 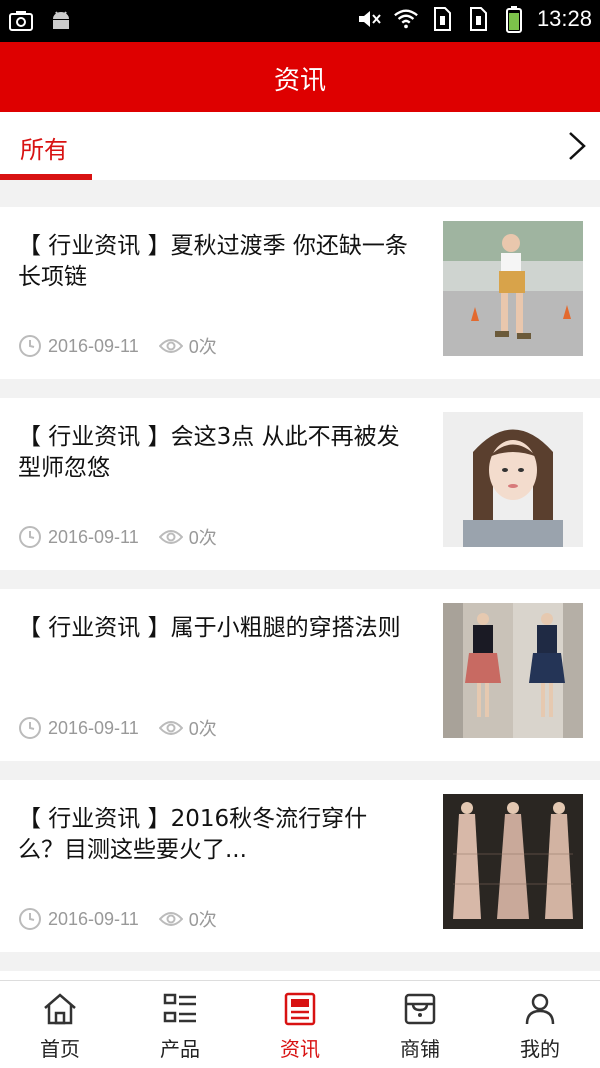 What do you see at coordinates (420, 1049) in the screenshot?
I see `nav-shop-label: 商铺` at bounding box center [420, 1049].